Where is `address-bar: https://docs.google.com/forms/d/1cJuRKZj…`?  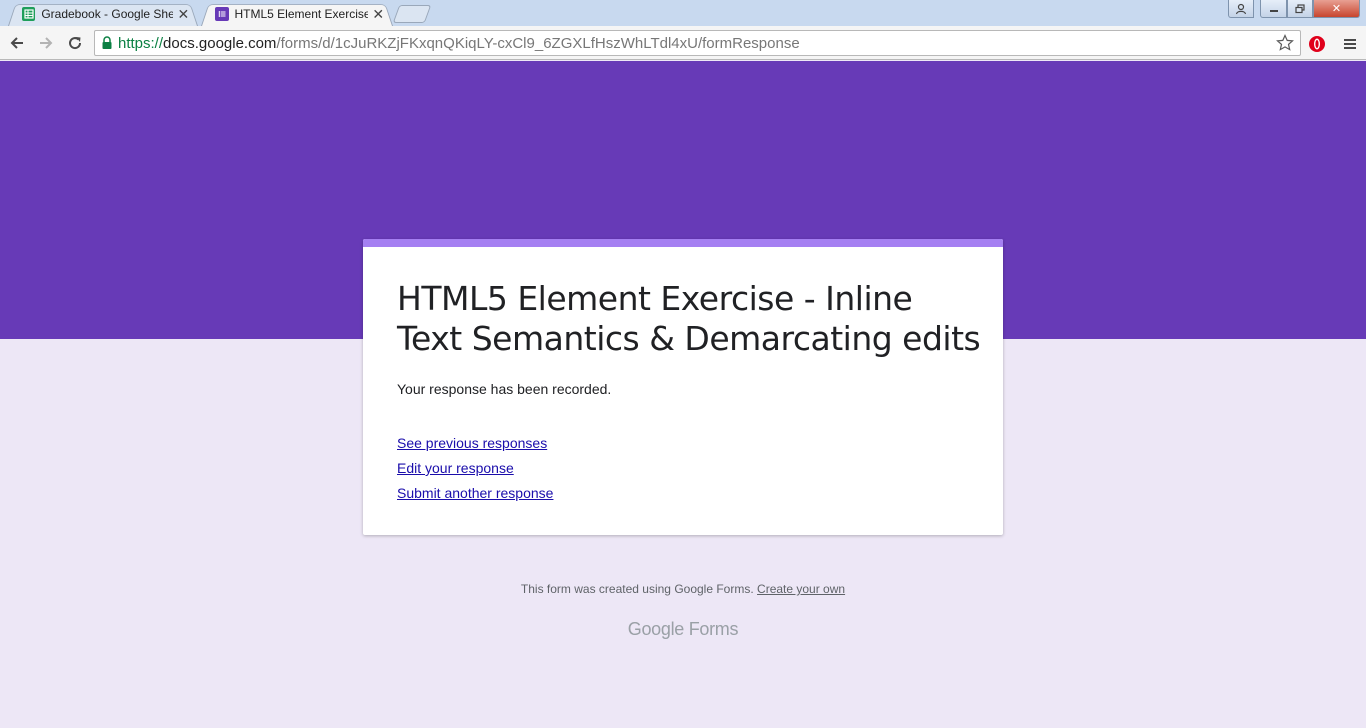
address-bar: https://docs.google.com/forms/d/1cJuRKZj… is located at coordinates (697, 43).